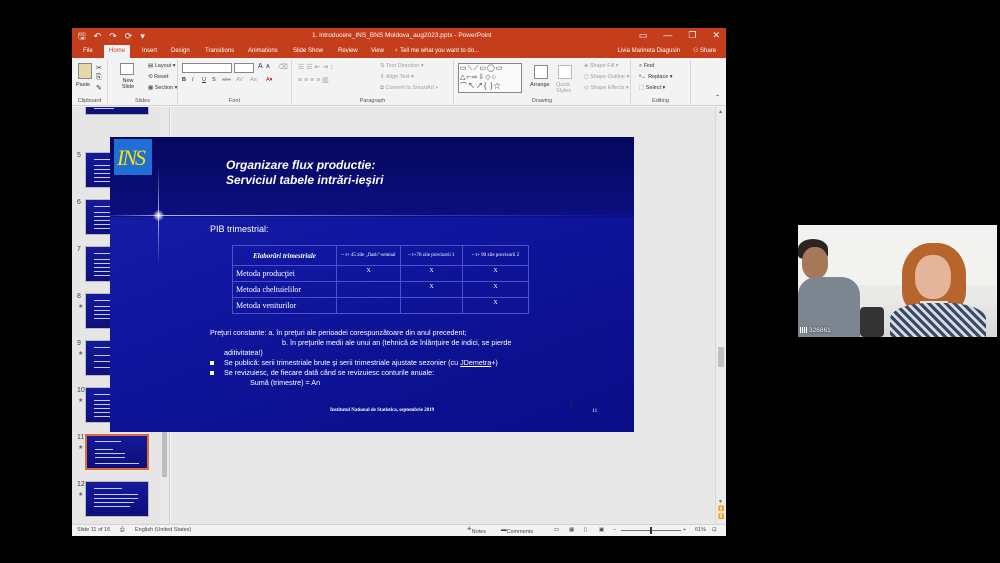 The height and width of the screenshot is (563, 1000). I want to click on participant-video-tile: 326861, so click(897, 281).